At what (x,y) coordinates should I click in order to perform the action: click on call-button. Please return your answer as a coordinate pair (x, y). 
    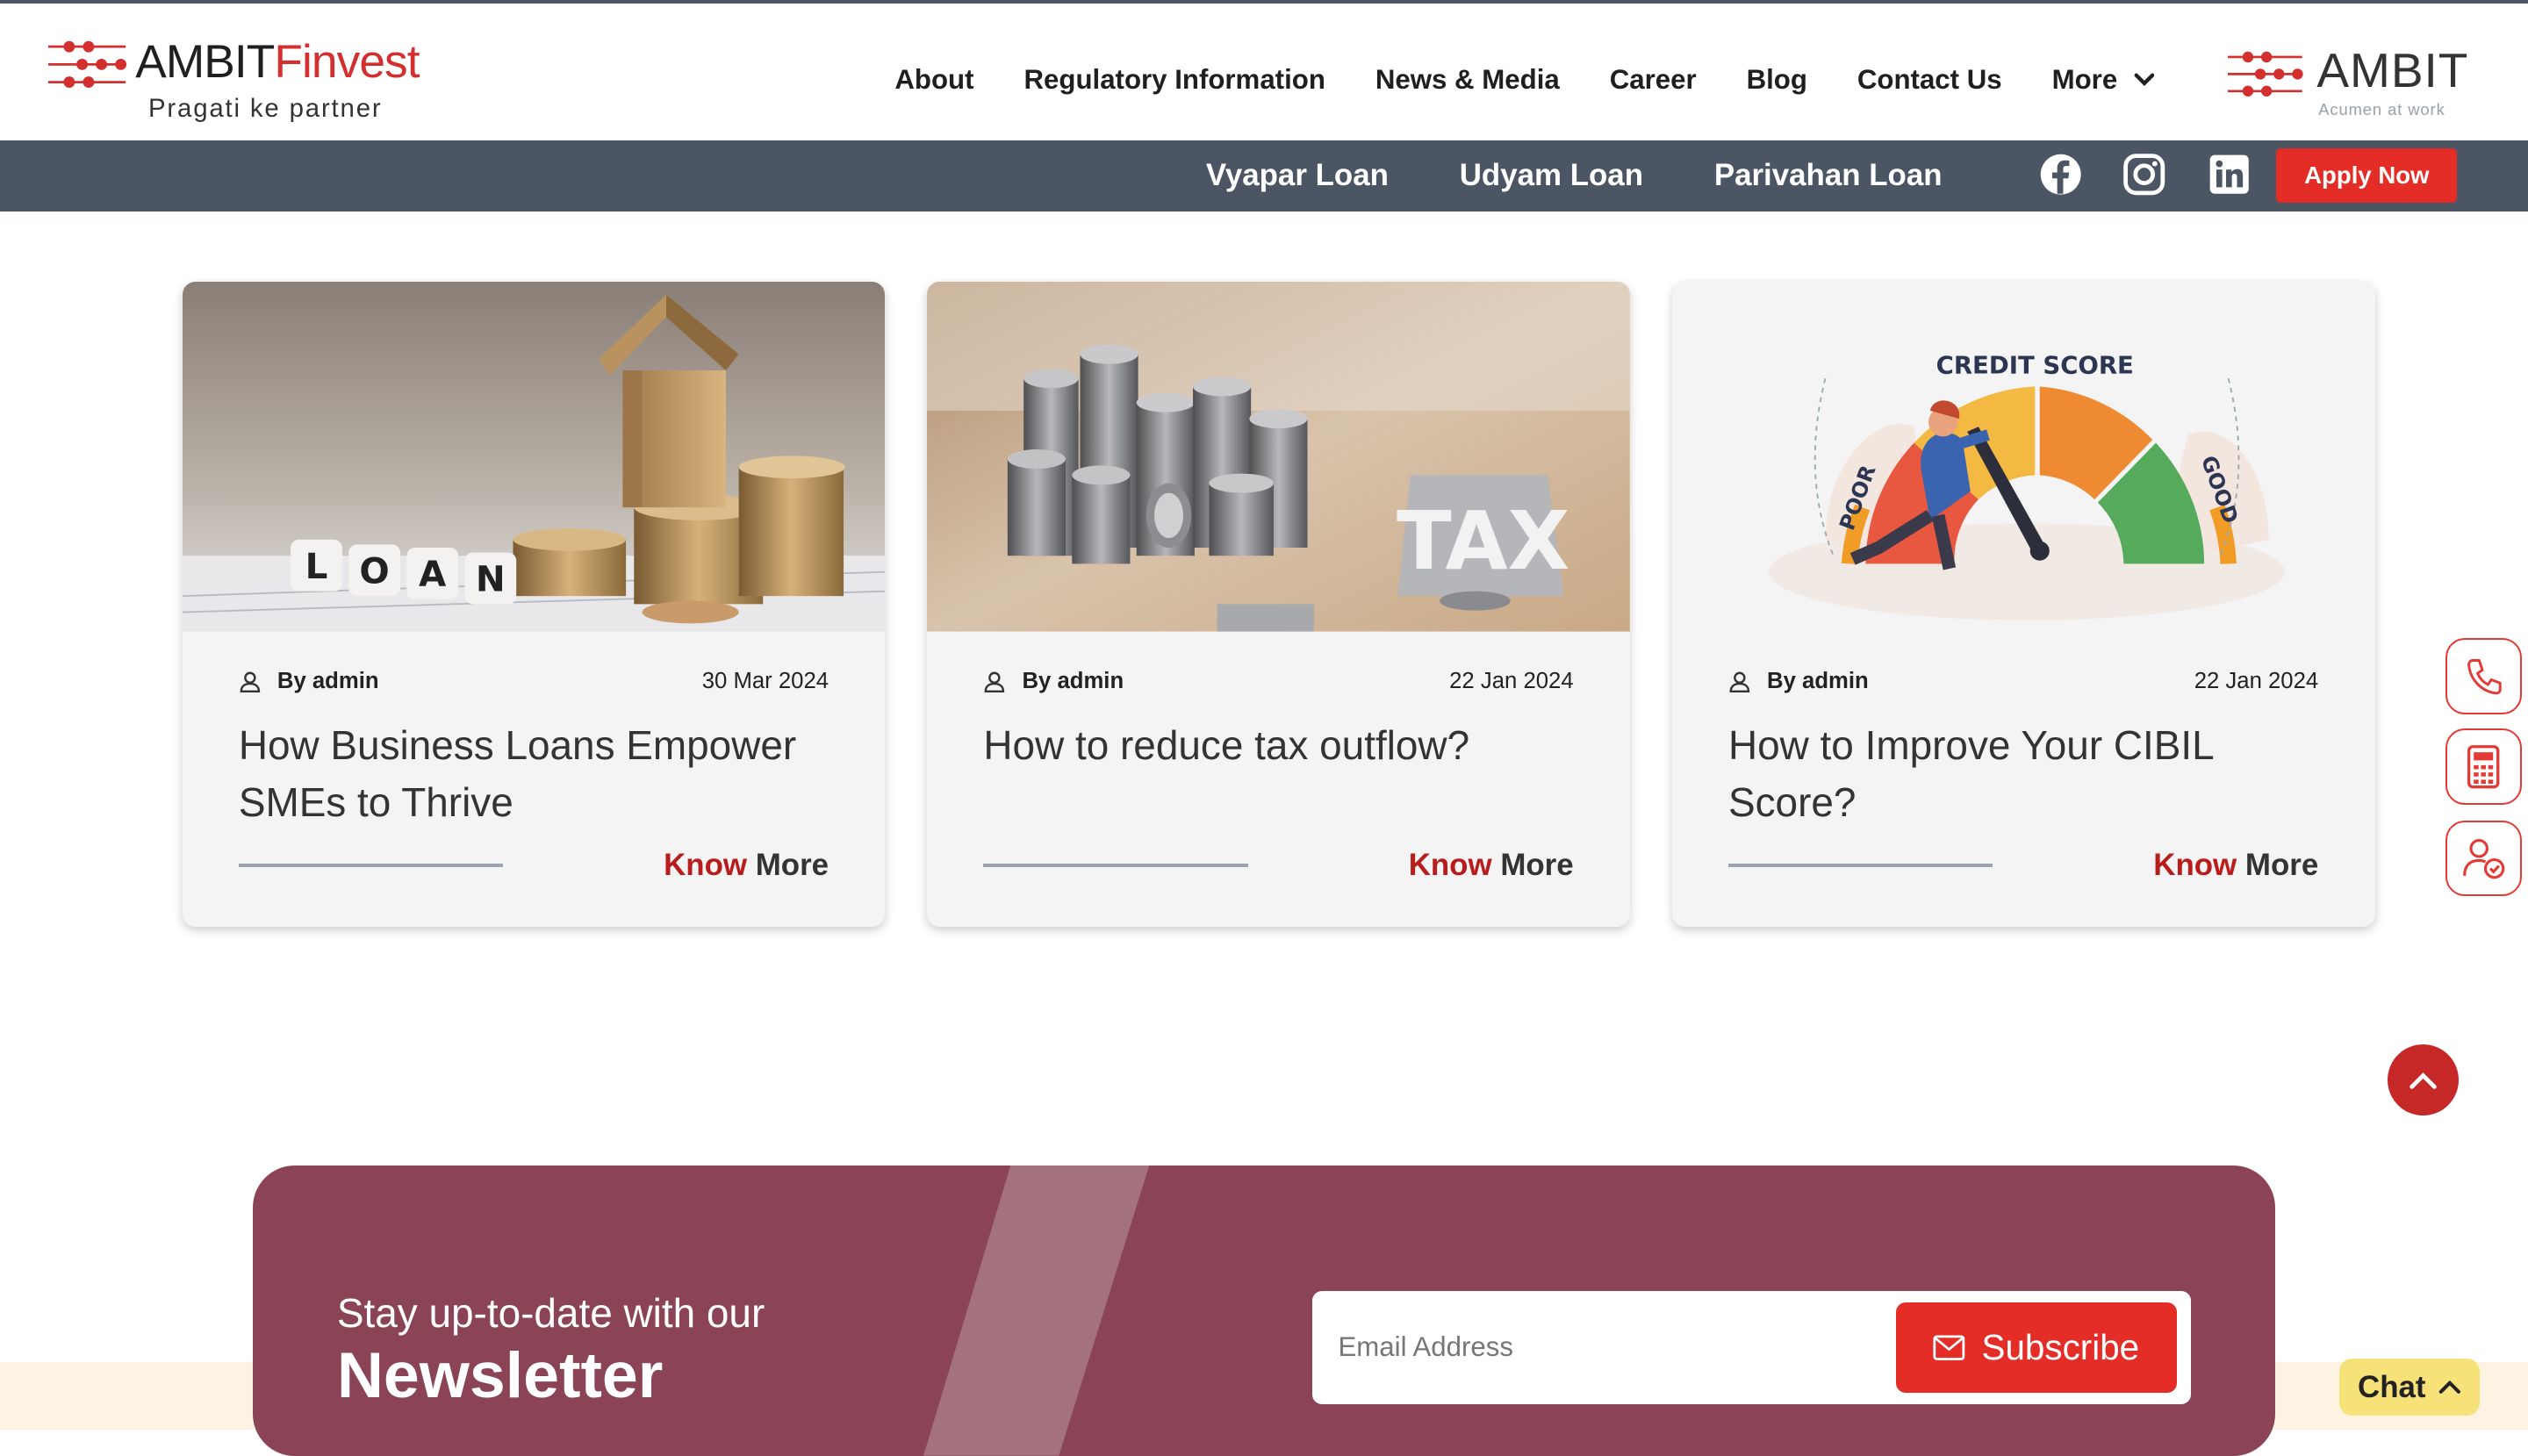
    Looking at the image, I should click on (2484, 676).